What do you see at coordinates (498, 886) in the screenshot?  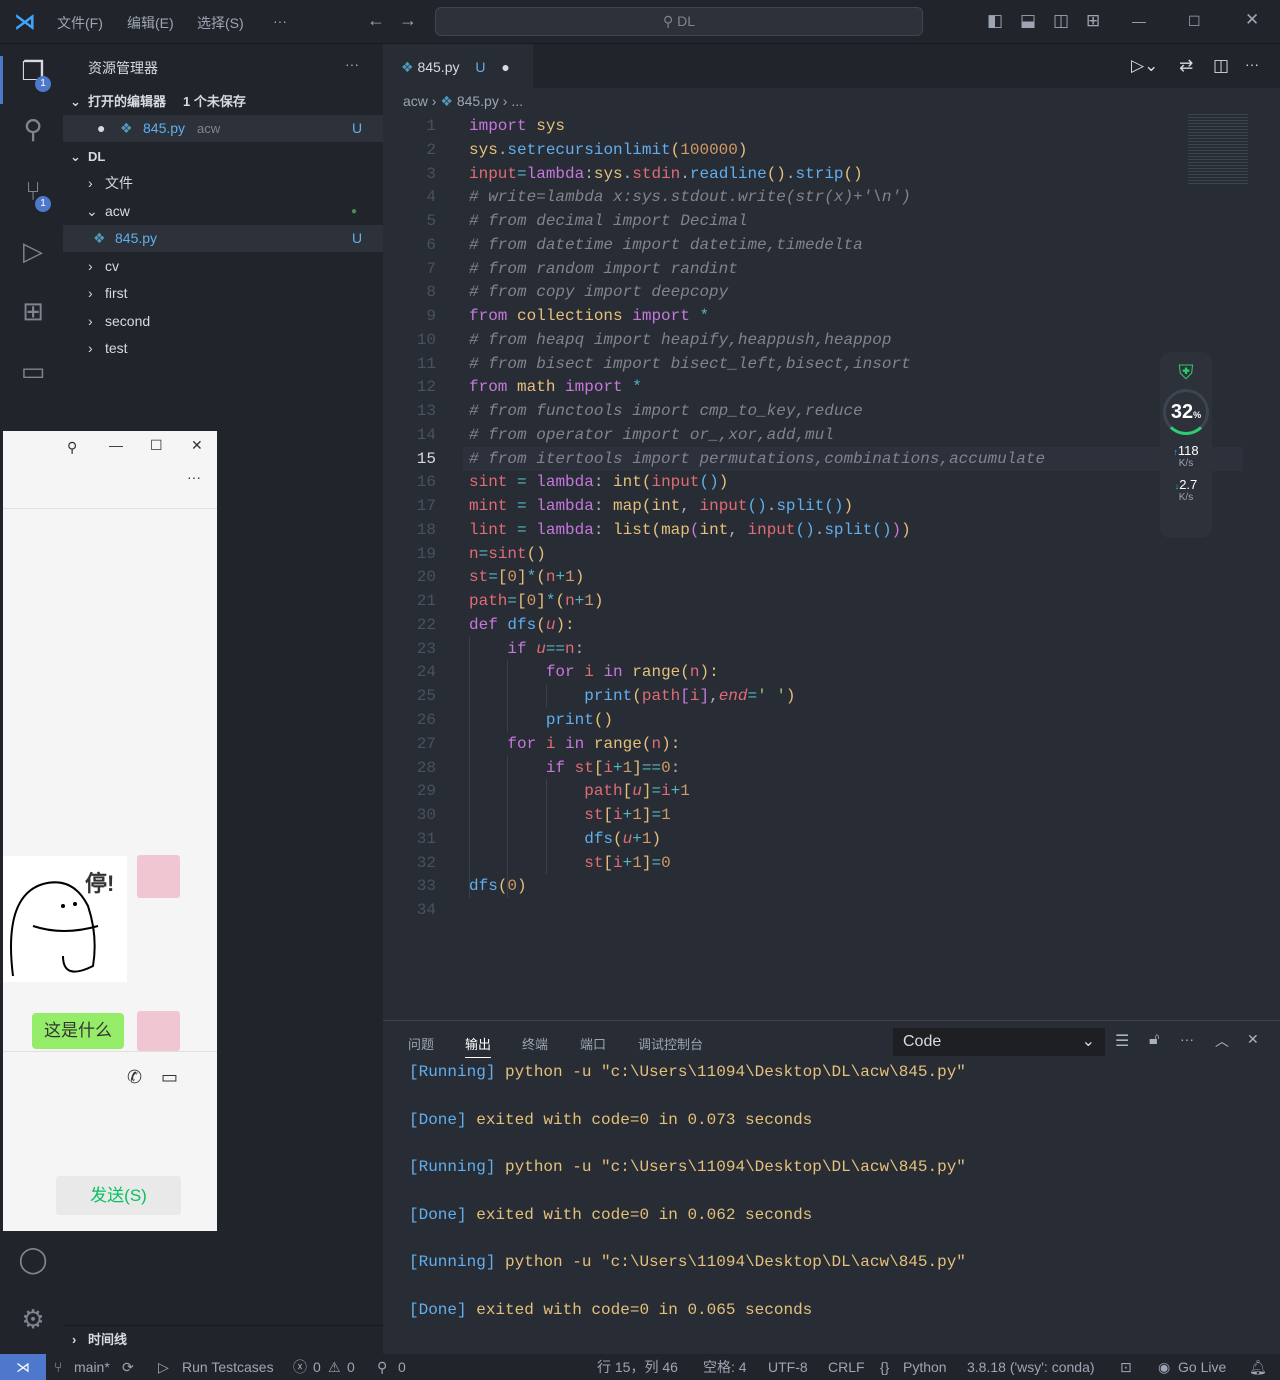 I see `code-line: dfs(0)` at bounding box center [498, 886].